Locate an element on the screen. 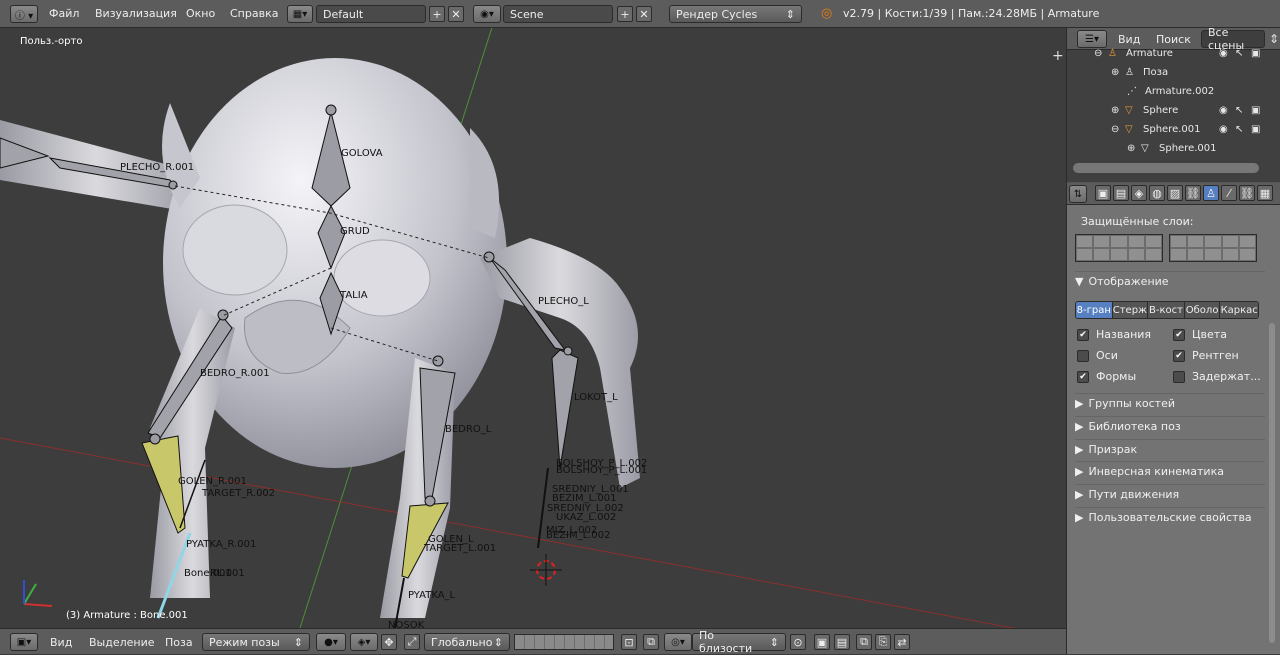 The image size is (1280, 655). copy-pose-icon: ⧉ is located at coordinates (864, 642).